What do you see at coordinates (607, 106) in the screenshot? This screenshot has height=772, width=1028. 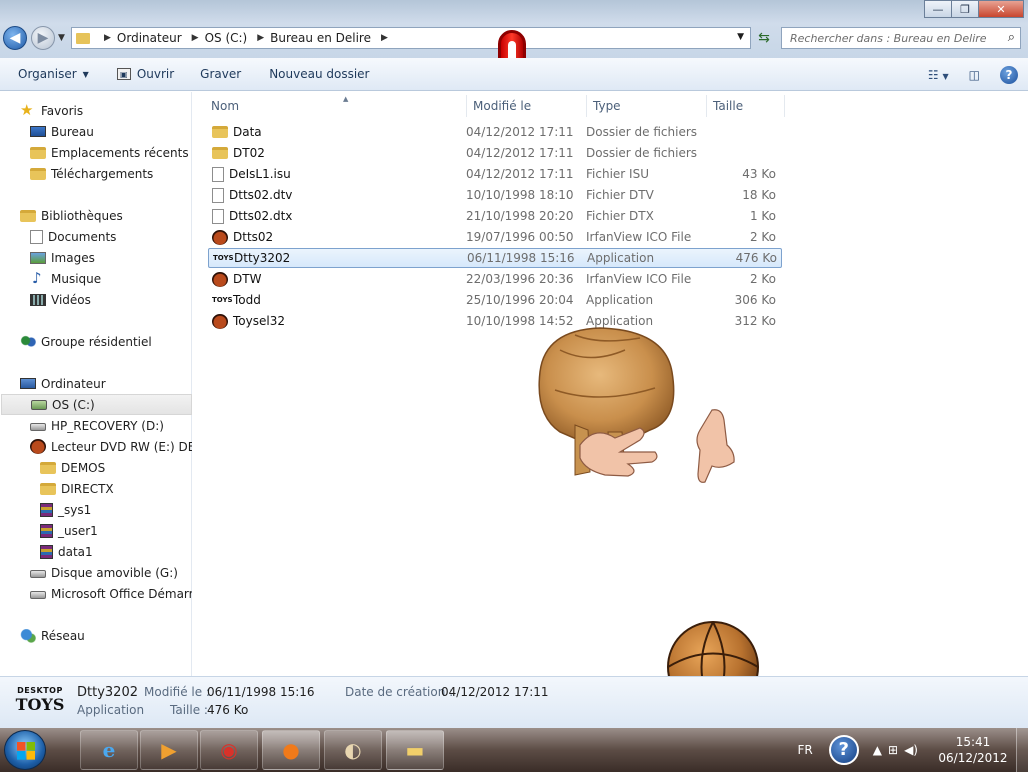 I see `column-label: Type` at bounding box center [607, 106].